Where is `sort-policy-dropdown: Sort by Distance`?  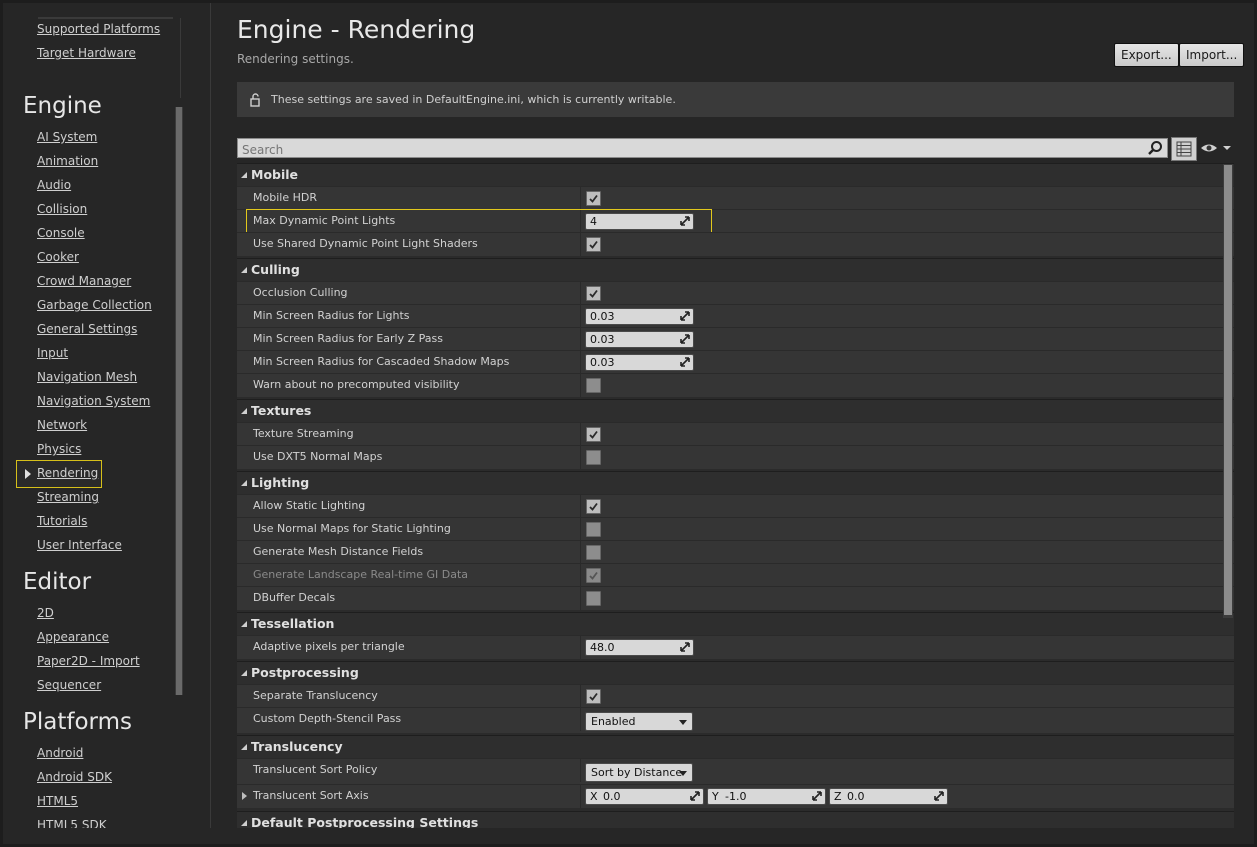 sort-policy-dropdown: Sort by Distance is located at coordinates (639, 772).